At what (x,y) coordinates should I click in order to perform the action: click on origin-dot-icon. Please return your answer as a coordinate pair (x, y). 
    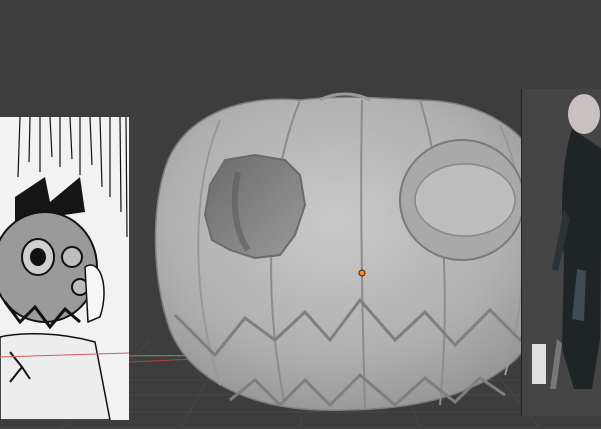
    Looking at the image, I should click on (362, 273).